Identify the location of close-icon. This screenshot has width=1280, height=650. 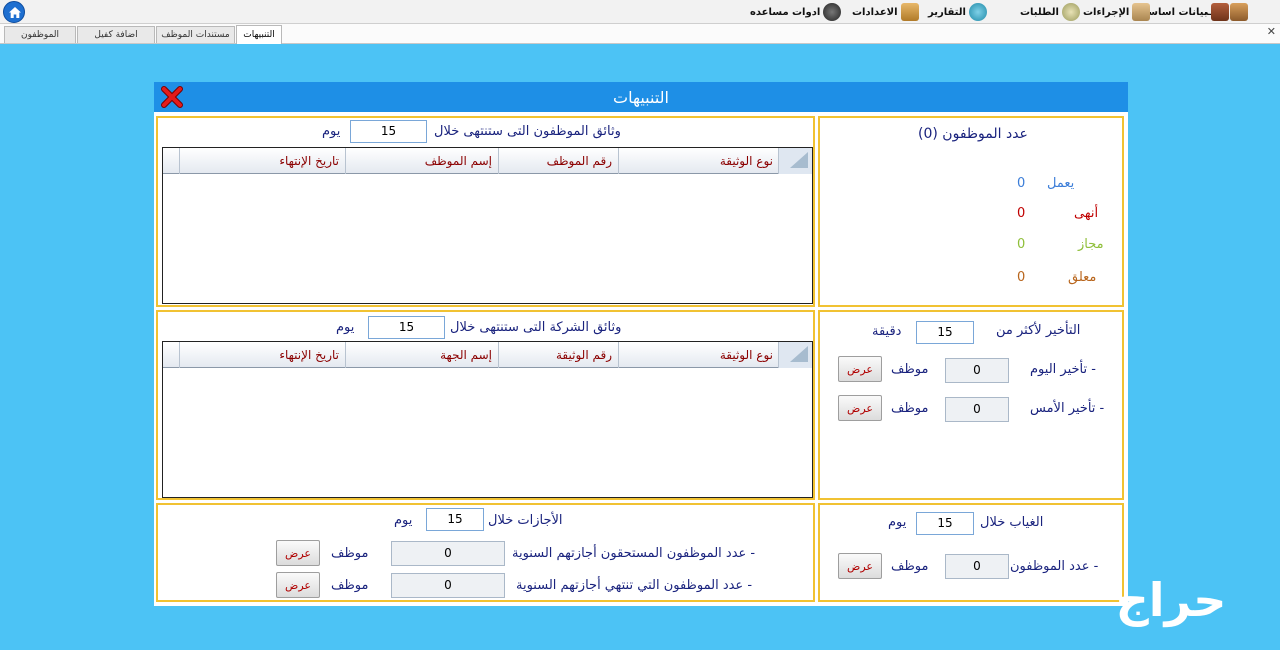
(172, 97).